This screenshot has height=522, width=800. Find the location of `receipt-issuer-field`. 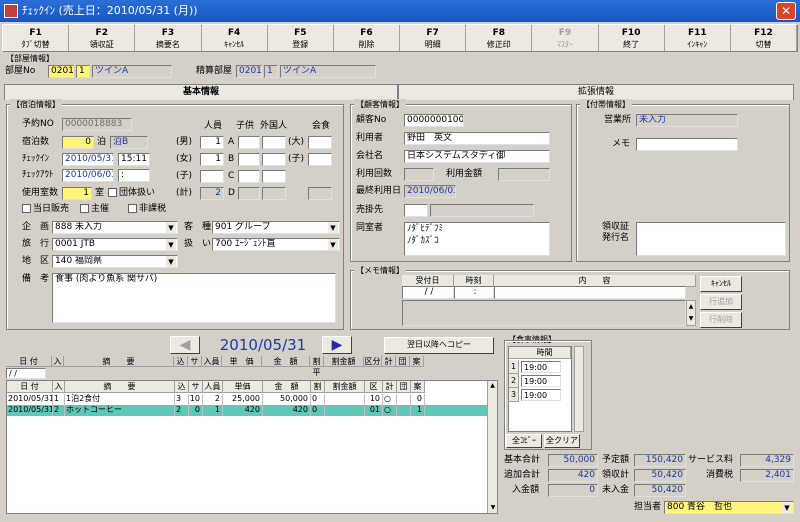

receipt-issuer-field is located at coordinates (711, 239).